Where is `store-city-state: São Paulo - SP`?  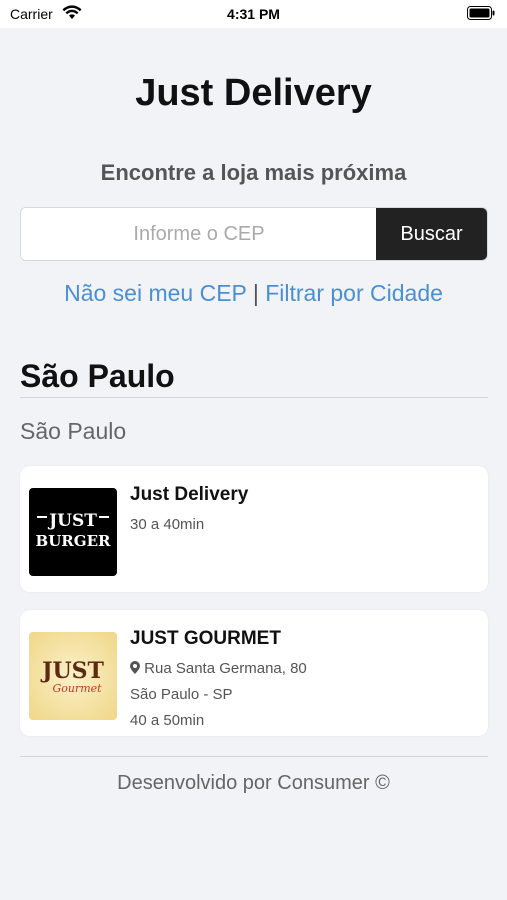 store-city-state: São Paulo - SP is located at coordinates (181, 694).